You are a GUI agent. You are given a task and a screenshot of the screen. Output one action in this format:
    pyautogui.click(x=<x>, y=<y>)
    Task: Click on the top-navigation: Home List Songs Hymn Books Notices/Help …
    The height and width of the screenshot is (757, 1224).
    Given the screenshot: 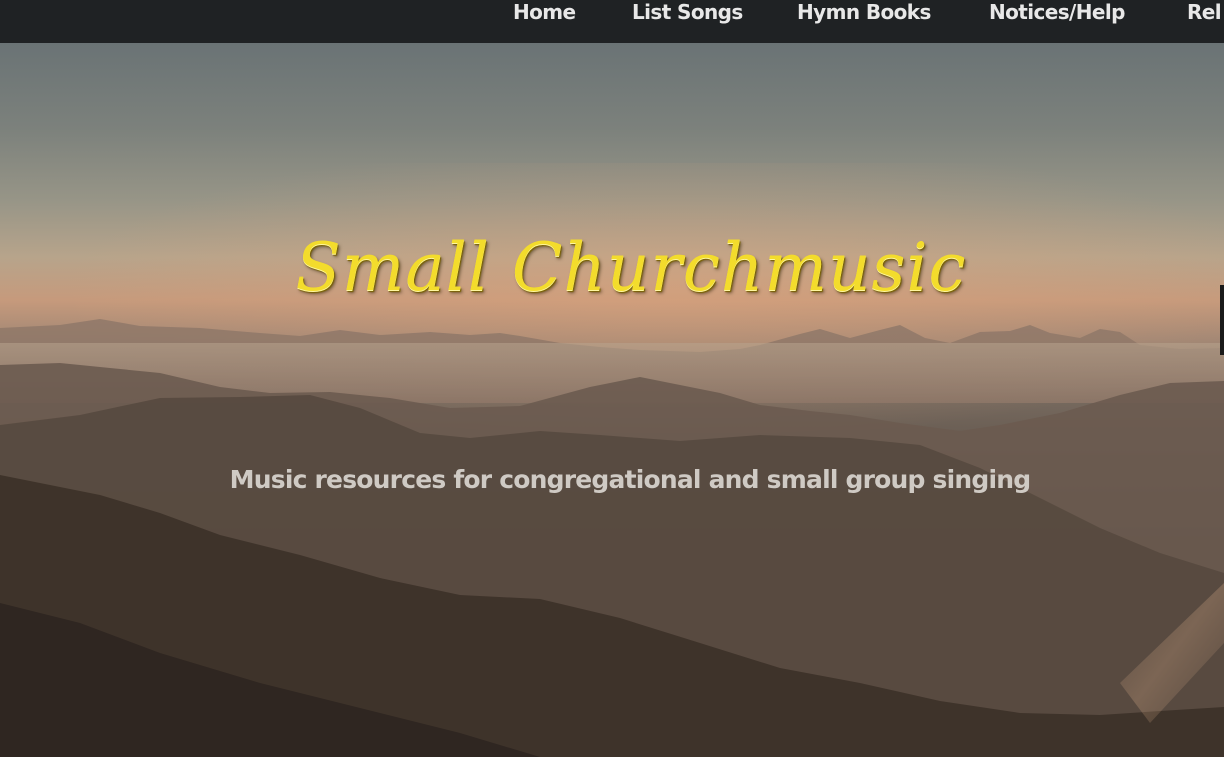 What is the action you would take?
    pyautogui.click(x=612, y=21)
    